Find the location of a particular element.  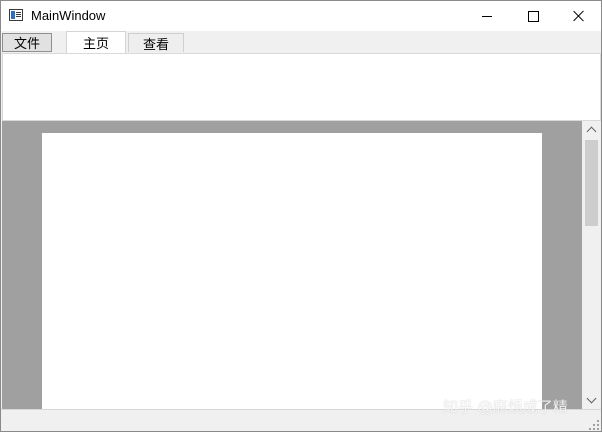

tab-file: 文件 is located at coordinates (27, 42).